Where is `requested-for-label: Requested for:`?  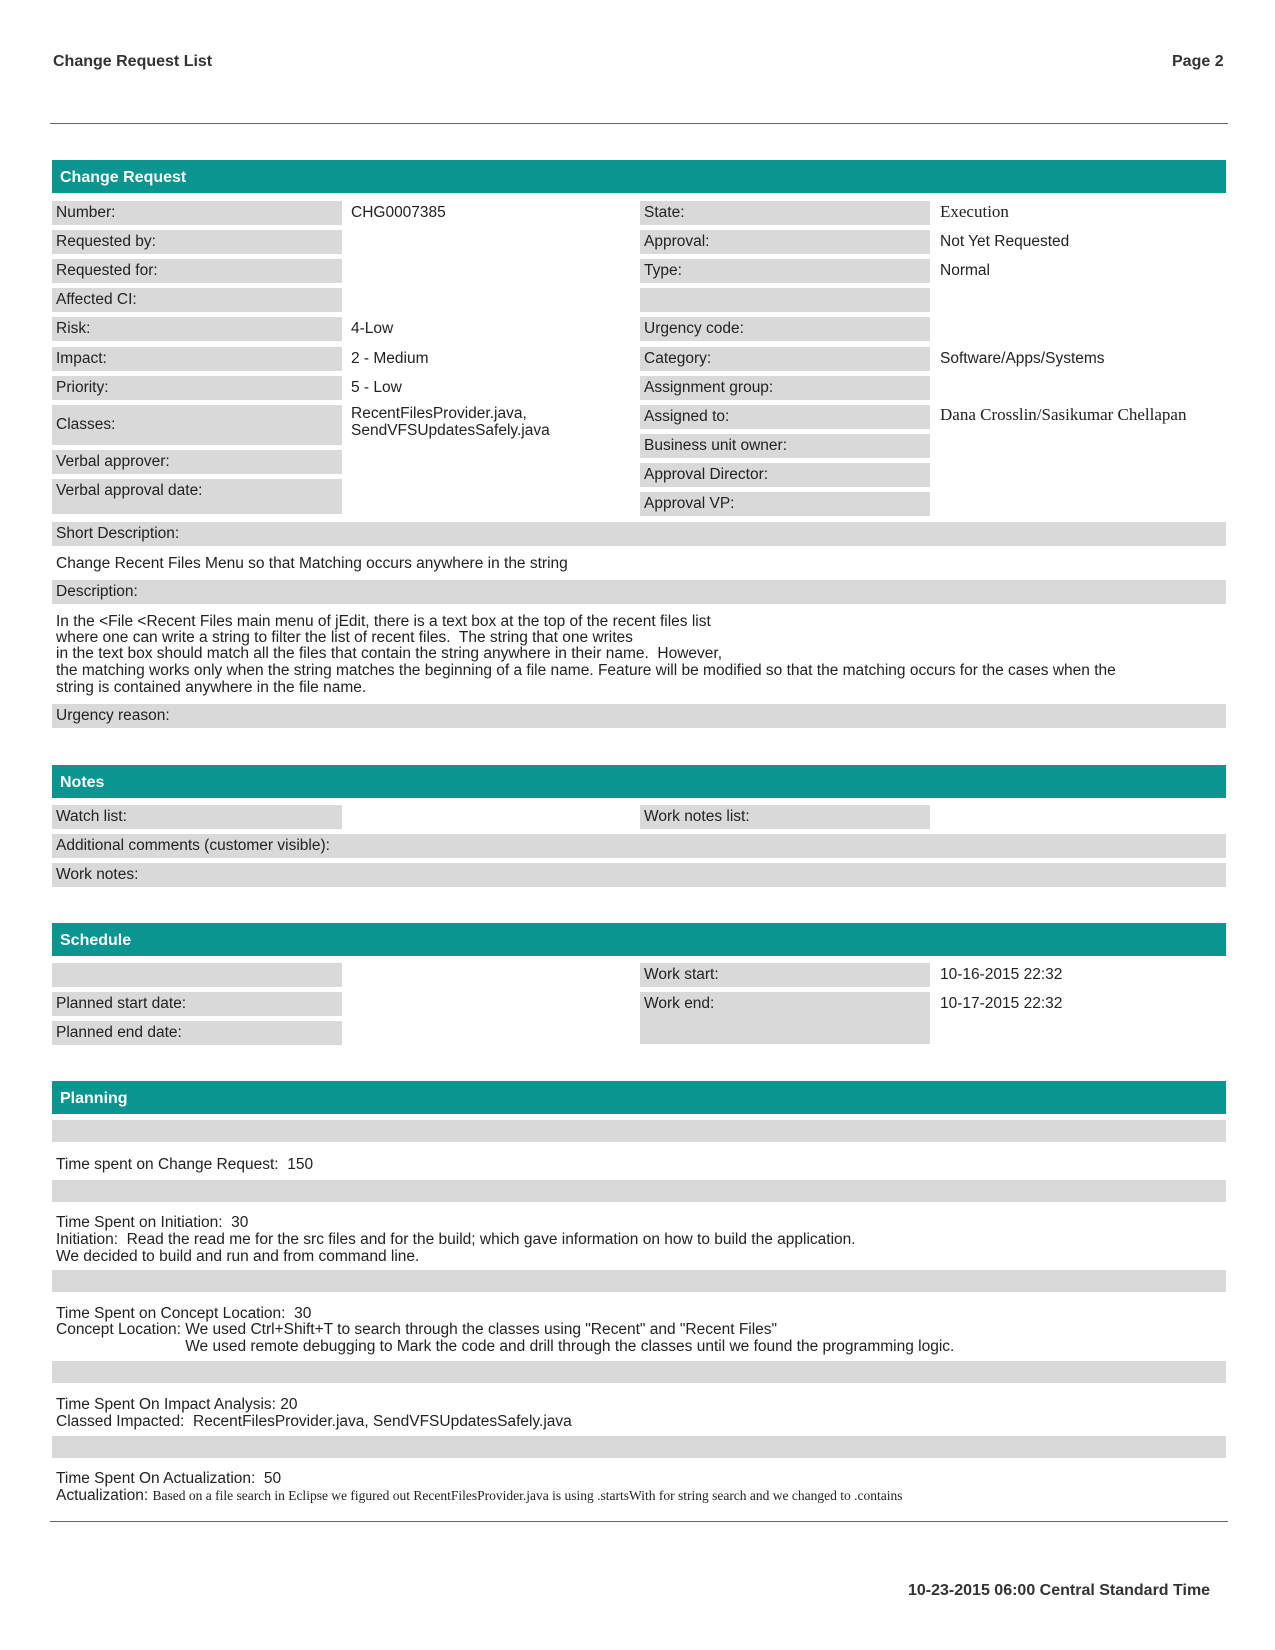
requested-for-label: Requested for: is located at coordinates (197, 271).